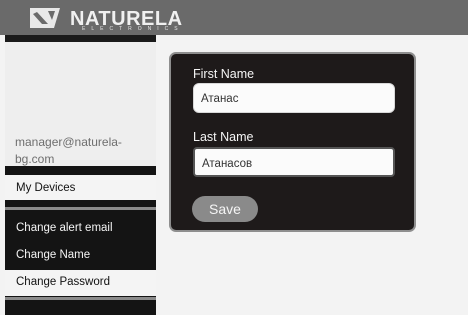  I want to click on last-name-input, so click(294, 164).